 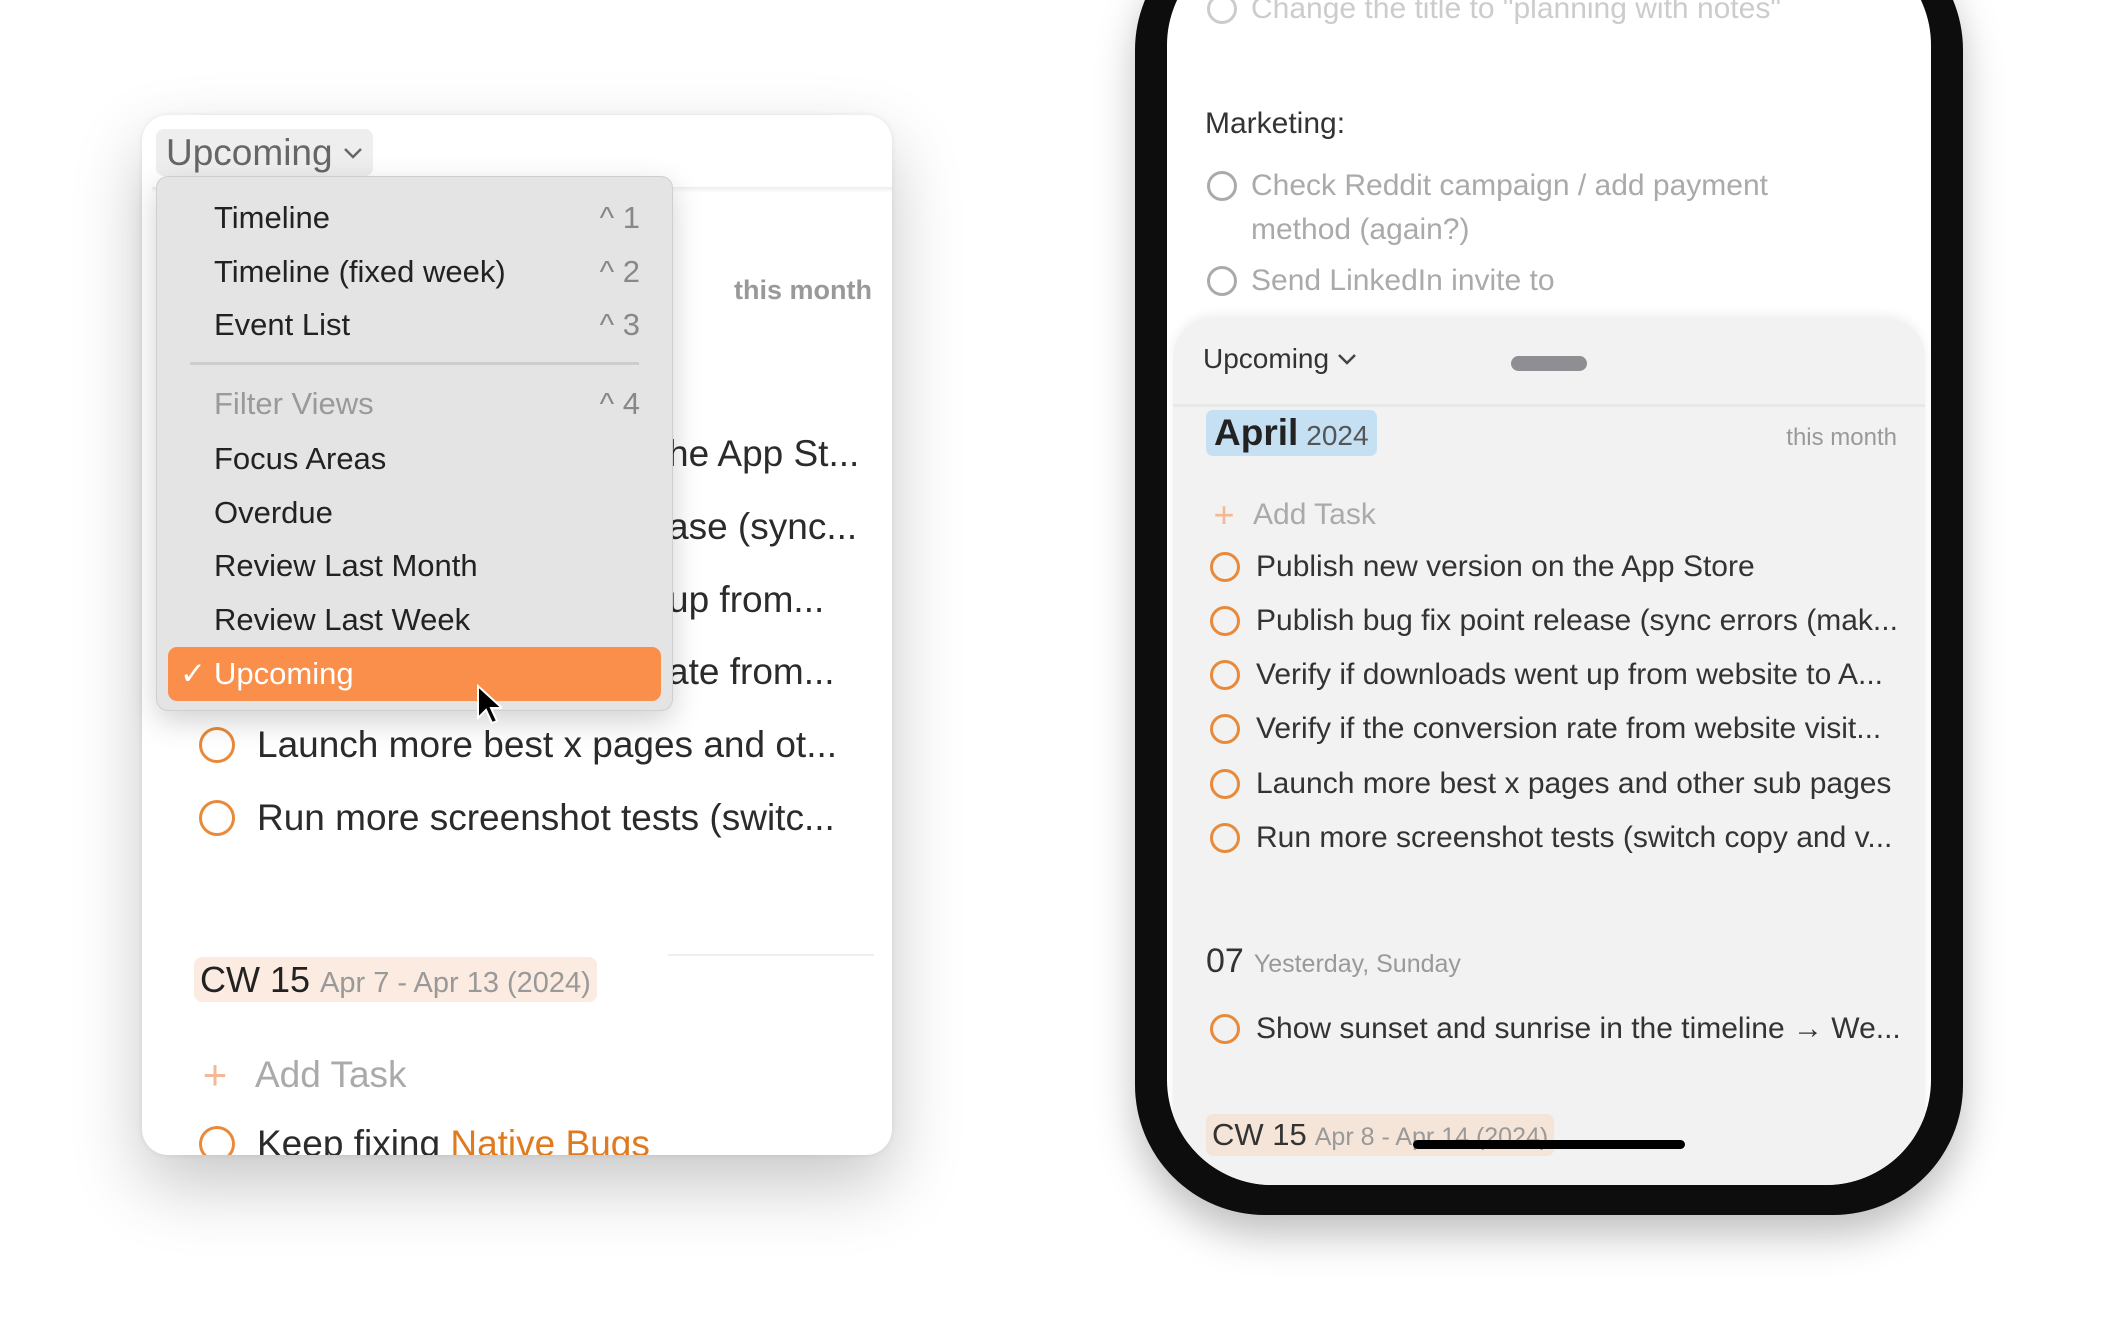 I want to click on task-row: Publish new version on the App Store, so click(x=1482, y=567).